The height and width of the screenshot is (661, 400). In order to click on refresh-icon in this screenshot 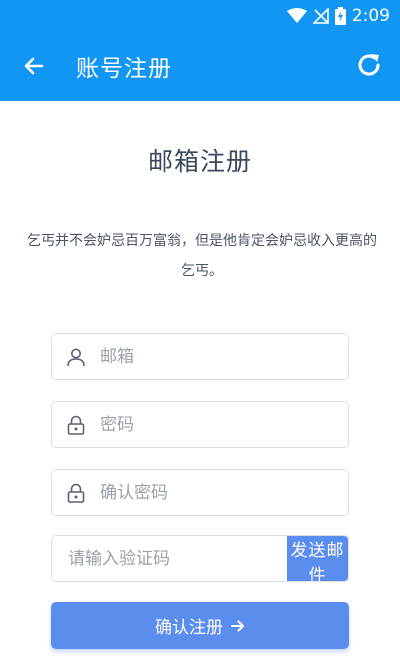, I will do `click(369, 65)`.